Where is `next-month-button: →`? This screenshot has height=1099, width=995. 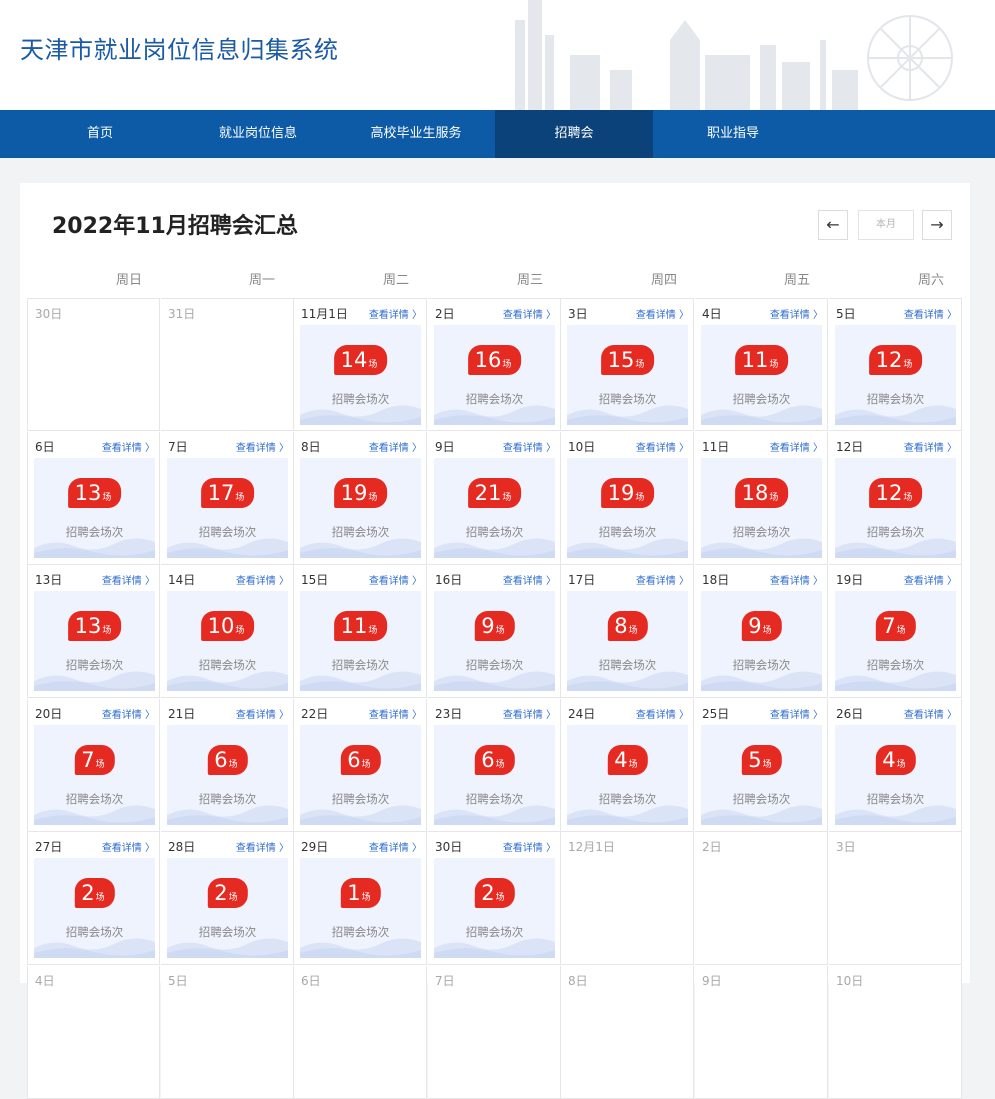 next-month-button: → is located at coordinates (937, 225).